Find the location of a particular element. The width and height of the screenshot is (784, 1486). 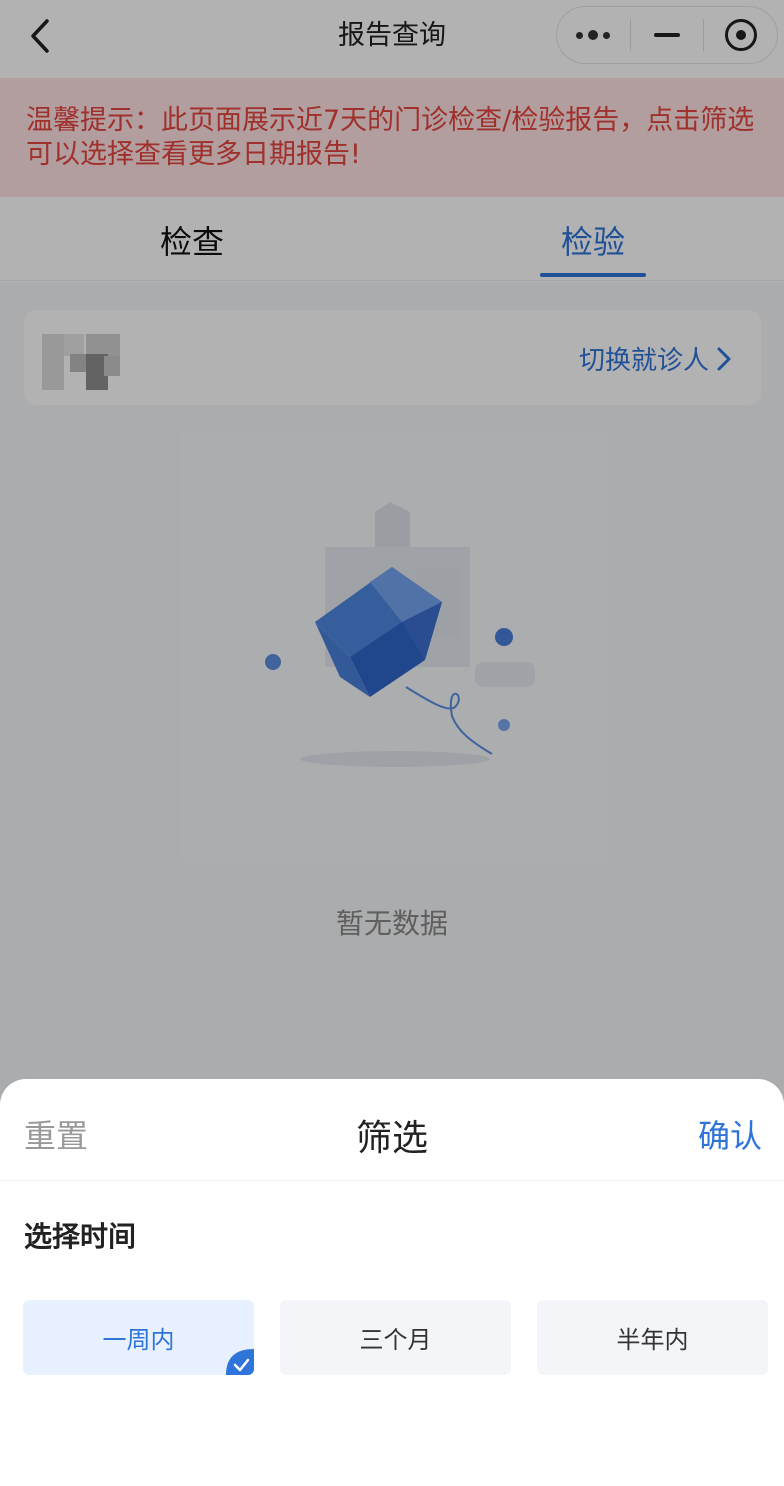

minimize-icon is located at coordinates (667, 35).